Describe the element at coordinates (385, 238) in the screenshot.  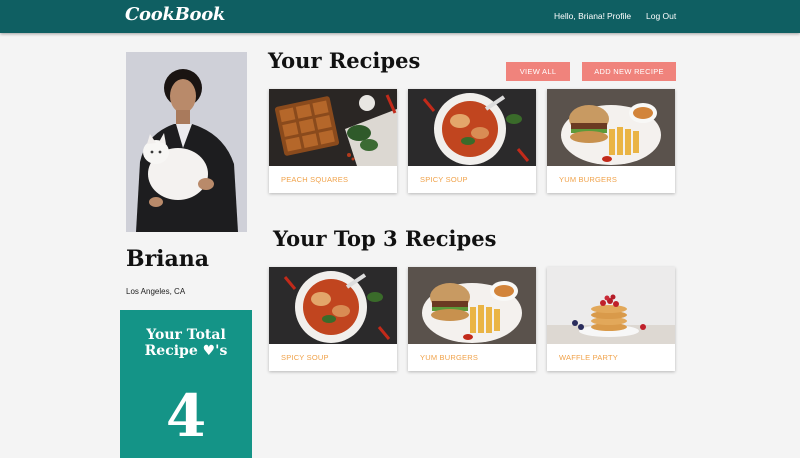
I see `top-3-recipes-title: Your Top 3 Recipes` at that location.